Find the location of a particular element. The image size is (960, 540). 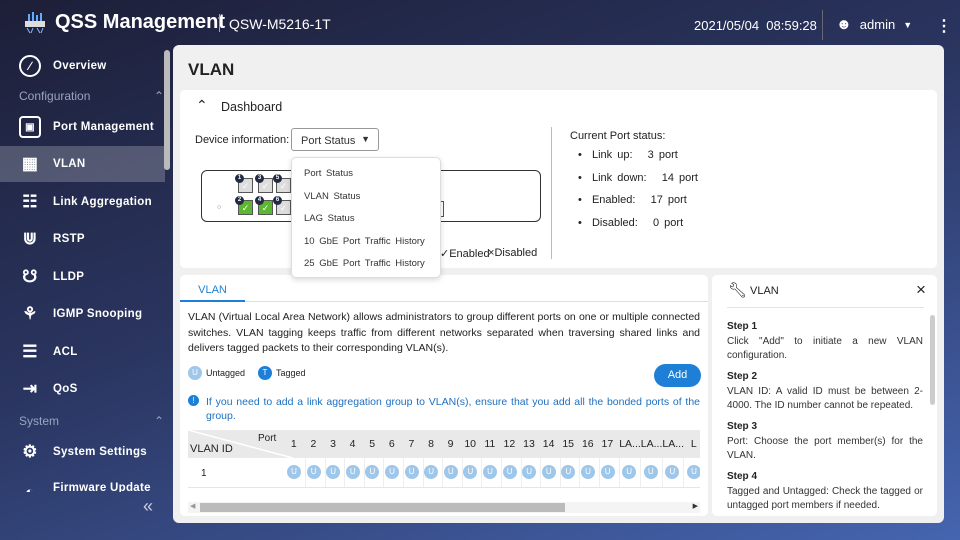

section-label: System is located at coordinates (39, 421).